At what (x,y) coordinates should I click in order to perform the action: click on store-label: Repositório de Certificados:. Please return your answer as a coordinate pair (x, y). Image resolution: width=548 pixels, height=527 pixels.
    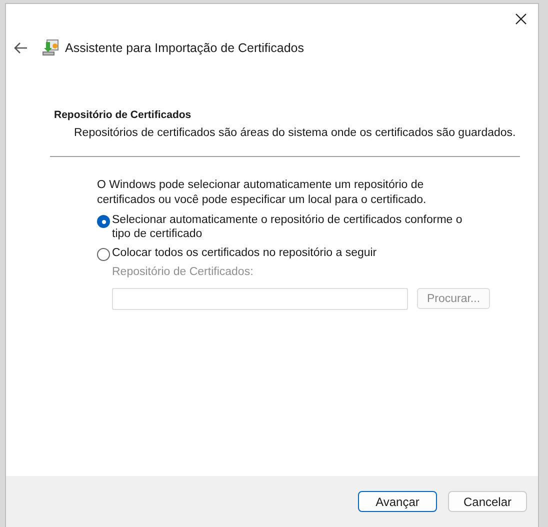
    Looking at the image, I should click on (183, 272).